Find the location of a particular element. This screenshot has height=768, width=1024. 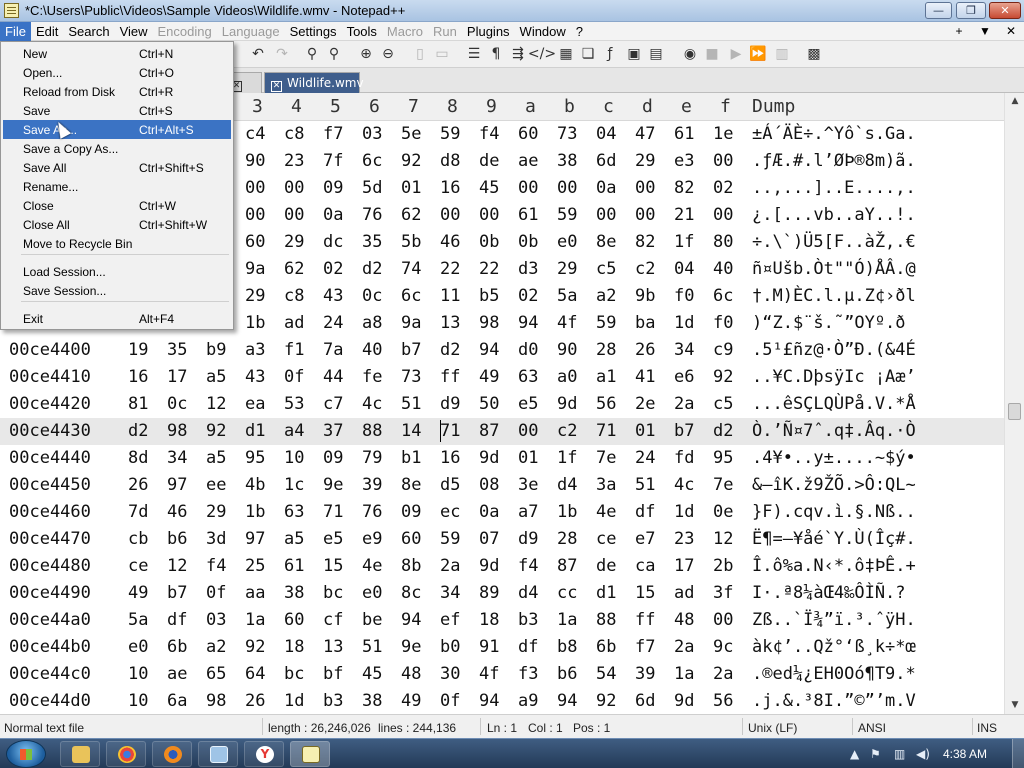

hex-byte: d8 is located at coordinates (450, 161).